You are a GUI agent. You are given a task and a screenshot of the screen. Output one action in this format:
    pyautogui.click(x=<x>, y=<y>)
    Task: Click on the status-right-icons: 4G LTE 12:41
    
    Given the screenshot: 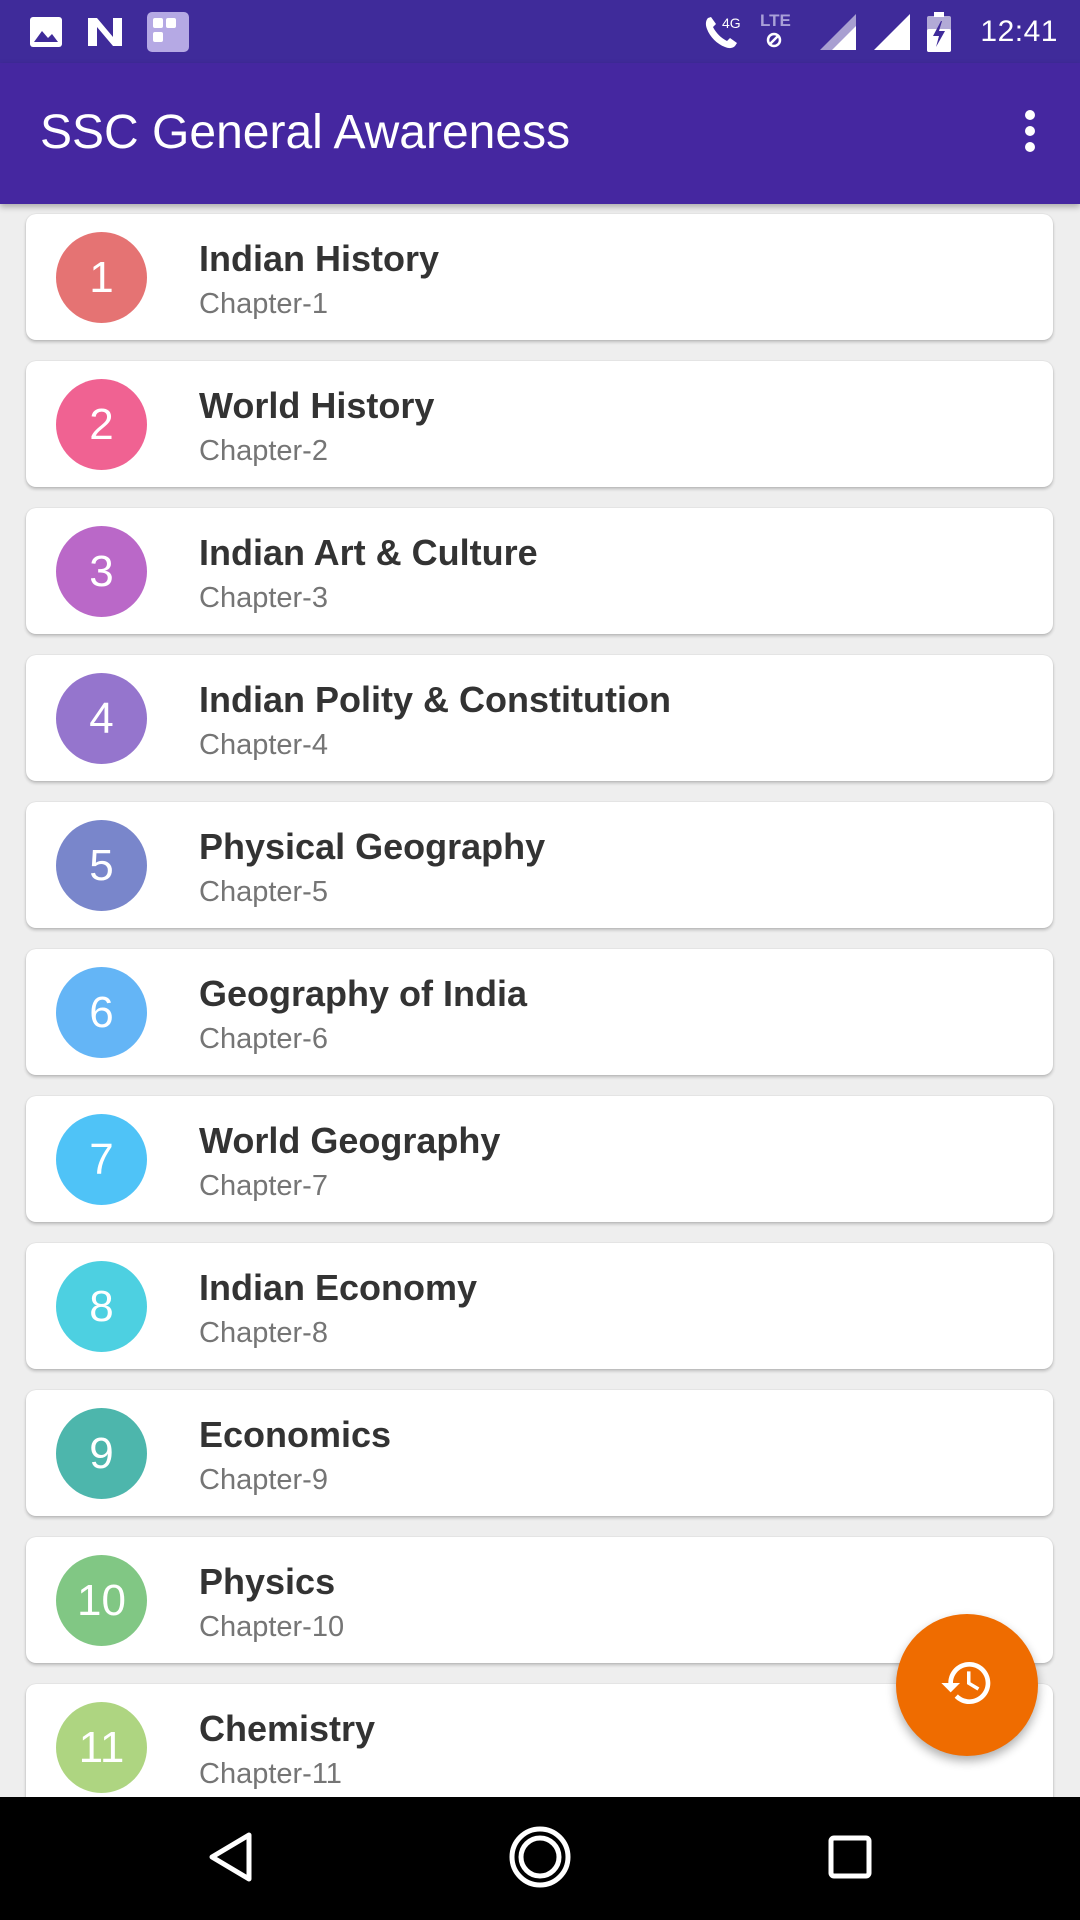 What is the action you would take?
    pyautogui.click(x=879, y=32)
    